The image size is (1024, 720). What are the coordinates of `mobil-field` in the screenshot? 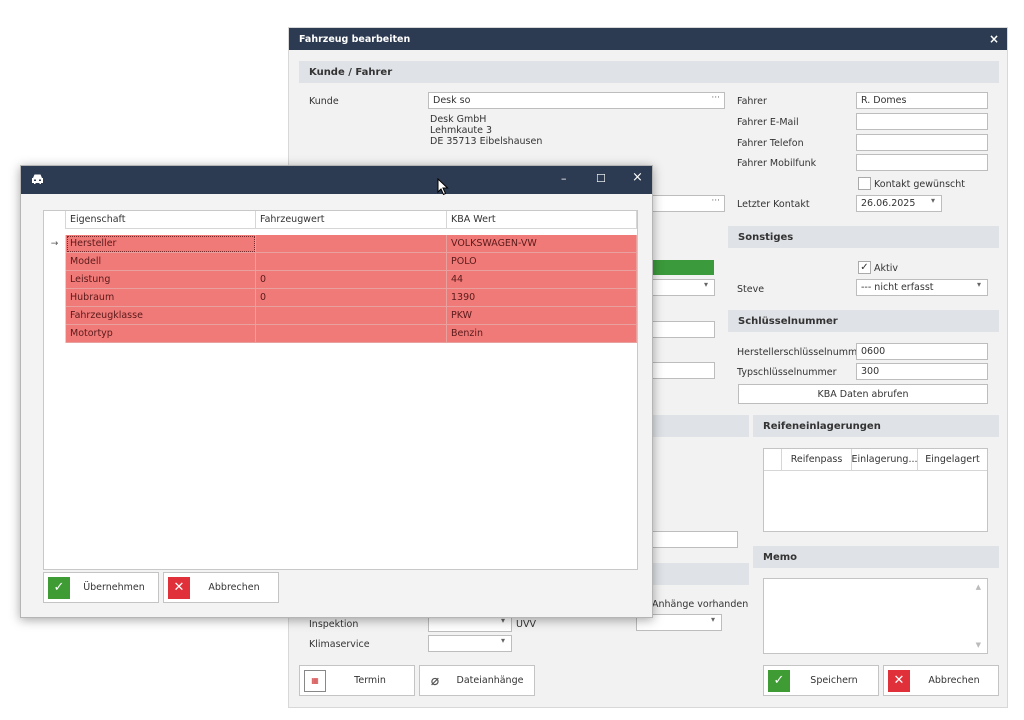 It's located at (922, 162).